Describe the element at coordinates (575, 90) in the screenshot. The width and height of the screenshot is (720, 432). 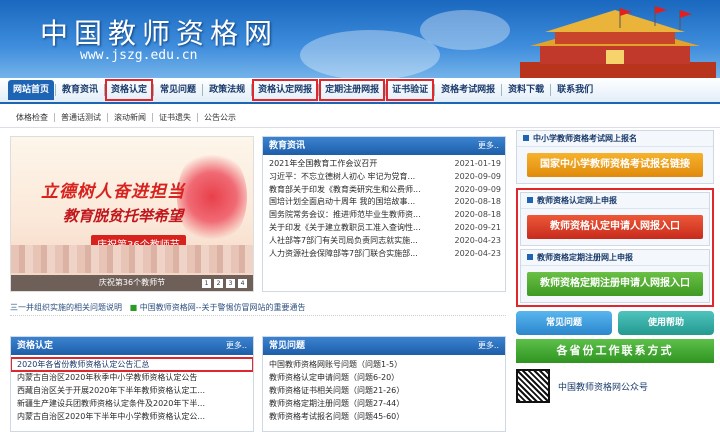
I see `nav-contact: 联系我们` at that location.